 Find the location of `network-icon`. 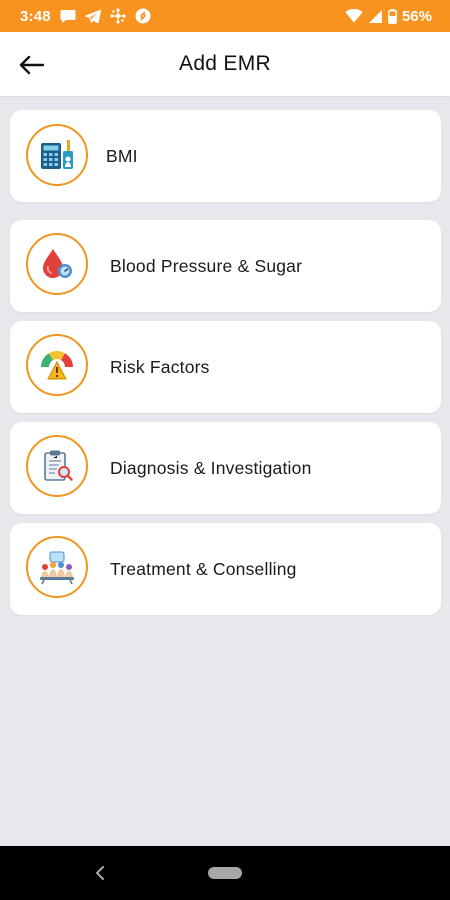

network-icon is located at coordinates (118, 16).